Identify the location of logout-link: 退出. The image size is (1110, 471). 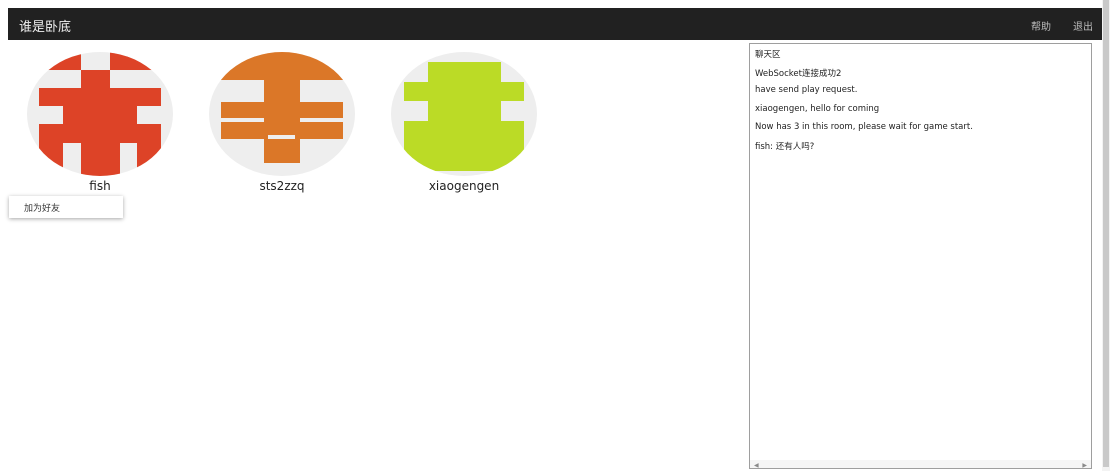
(1083, 25).